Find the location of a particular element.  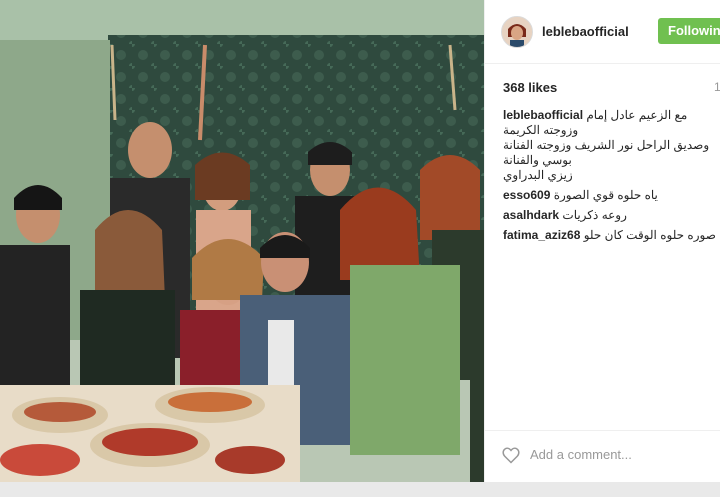

list-item: fatima_aziz68 صوره حلوه الوقت كان حلو is located at coordinates (611, 235).